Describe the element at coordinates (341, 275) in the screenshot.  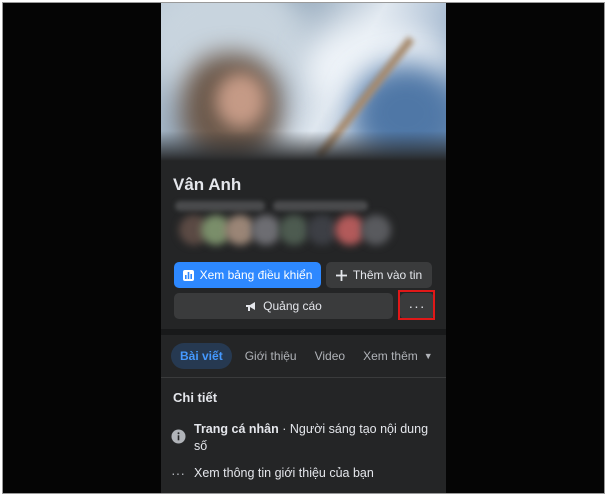
I see `plus-icon` at that location.